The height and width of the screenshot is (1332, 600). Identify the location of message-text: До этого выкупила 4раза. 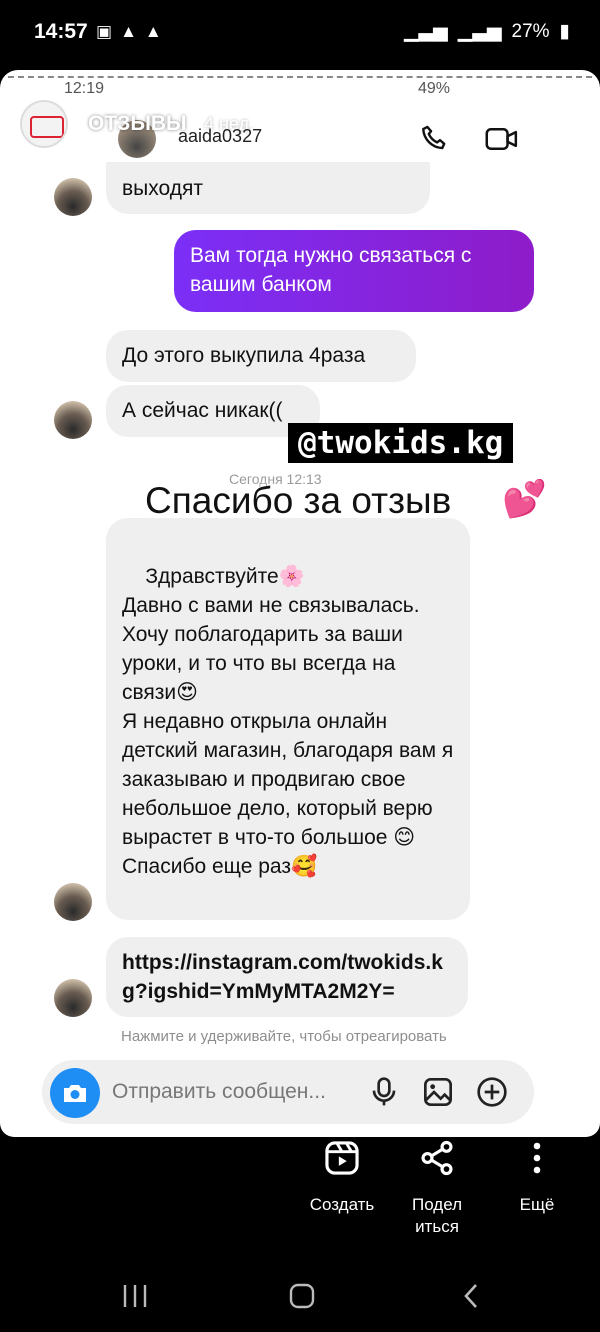
(244, 355).